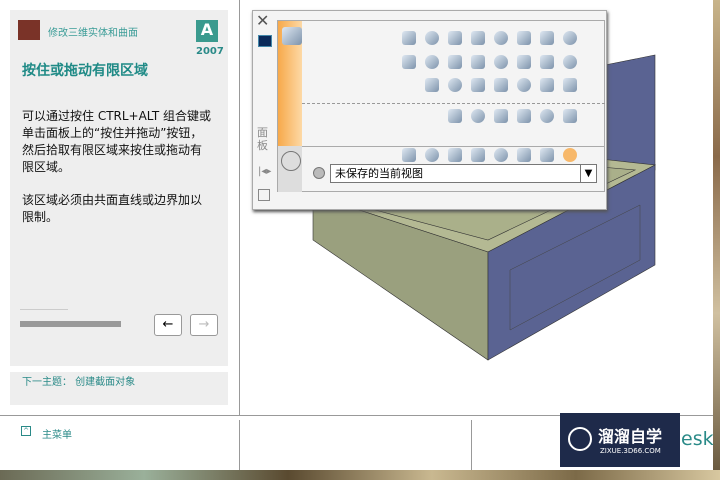 Image resolution: width=720 pixels, height=480 pixels. I want to click on chevron-down-icon: ▼, so click(588, 173).